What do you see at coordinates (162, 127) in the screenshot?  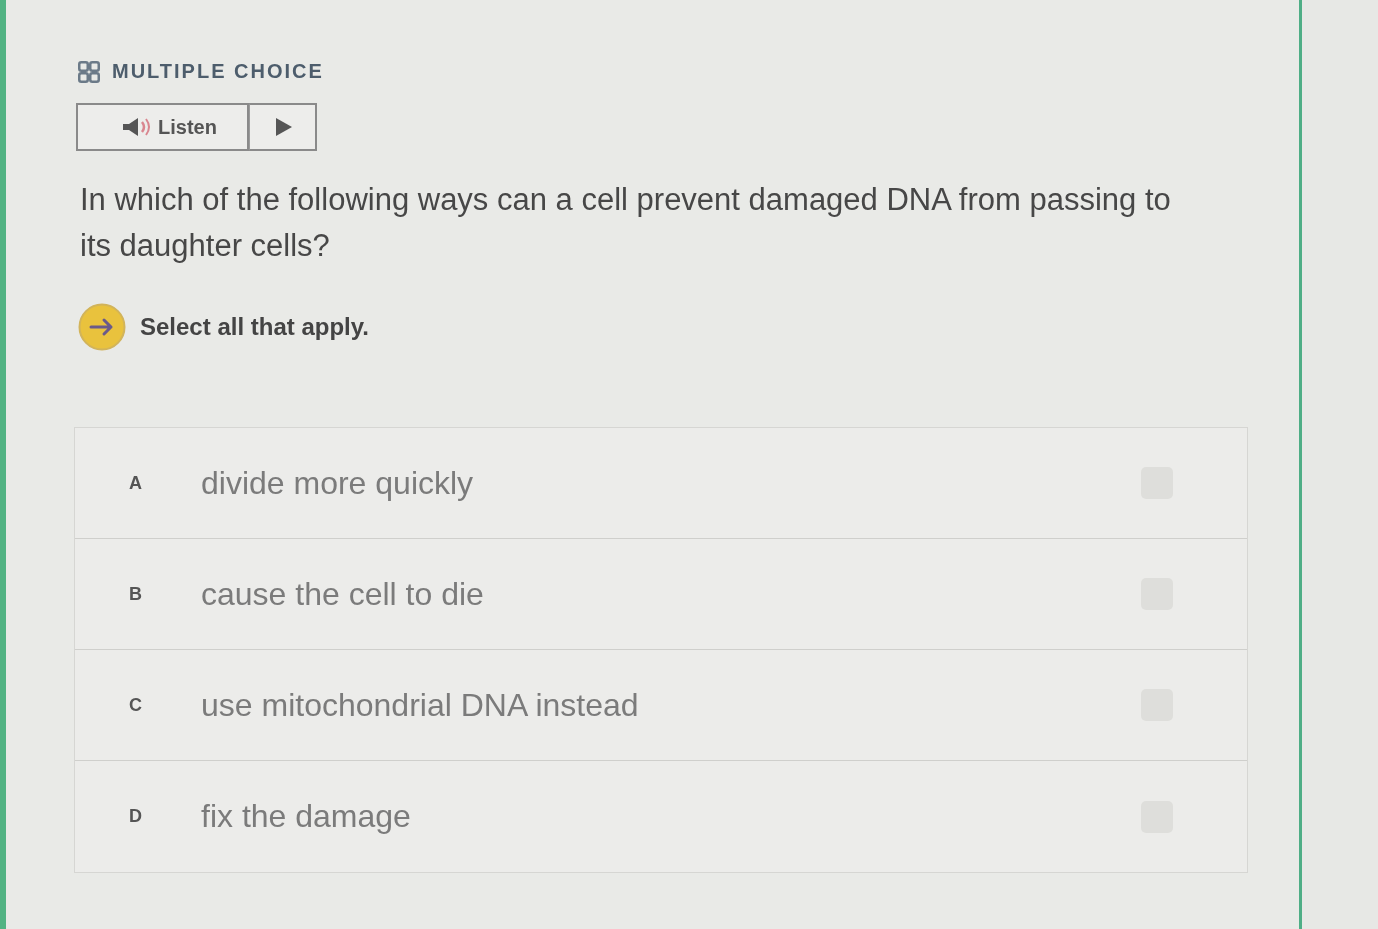 I see `listen-button: Listen` at bounding box center [162, 127].